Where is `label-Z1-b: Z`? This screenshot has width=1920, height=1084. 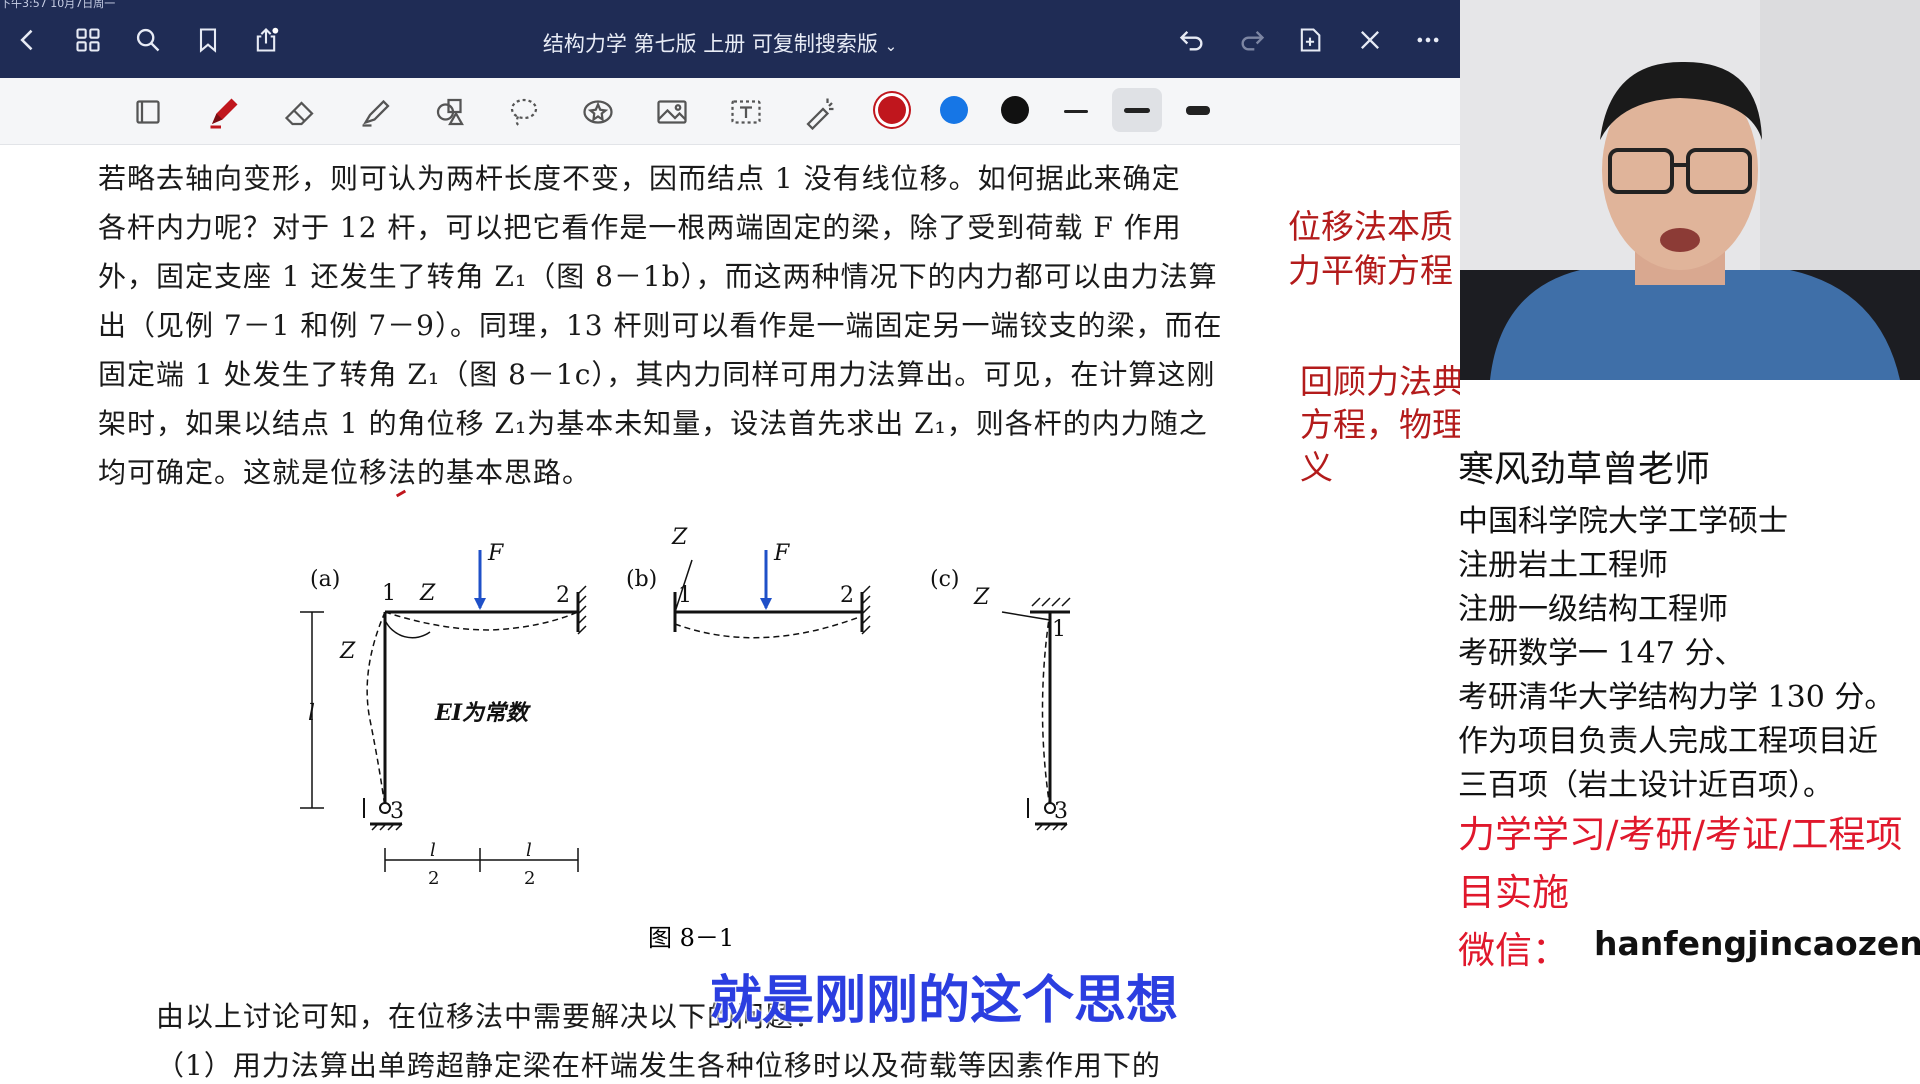
label-Z1-b: Z is located at coordinates (679, 537).